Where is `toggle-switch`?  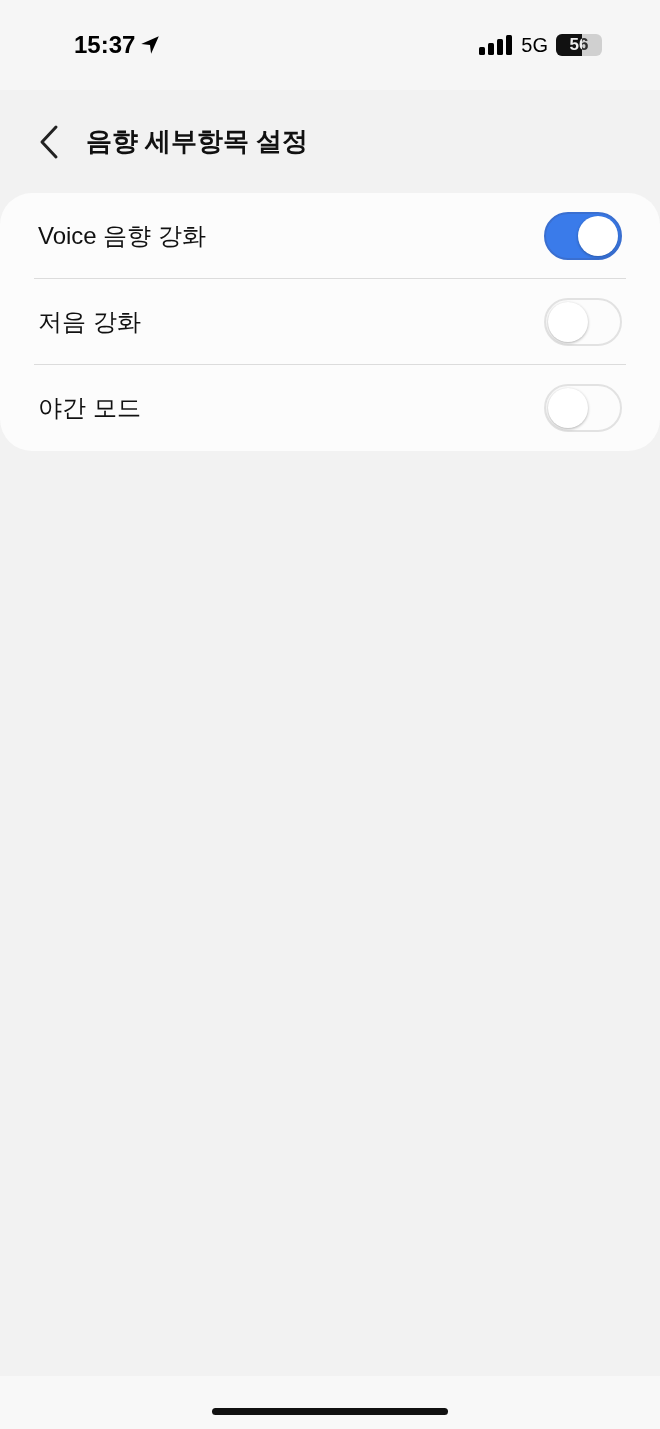 toggle-switch is located at coordinates (583, 235).